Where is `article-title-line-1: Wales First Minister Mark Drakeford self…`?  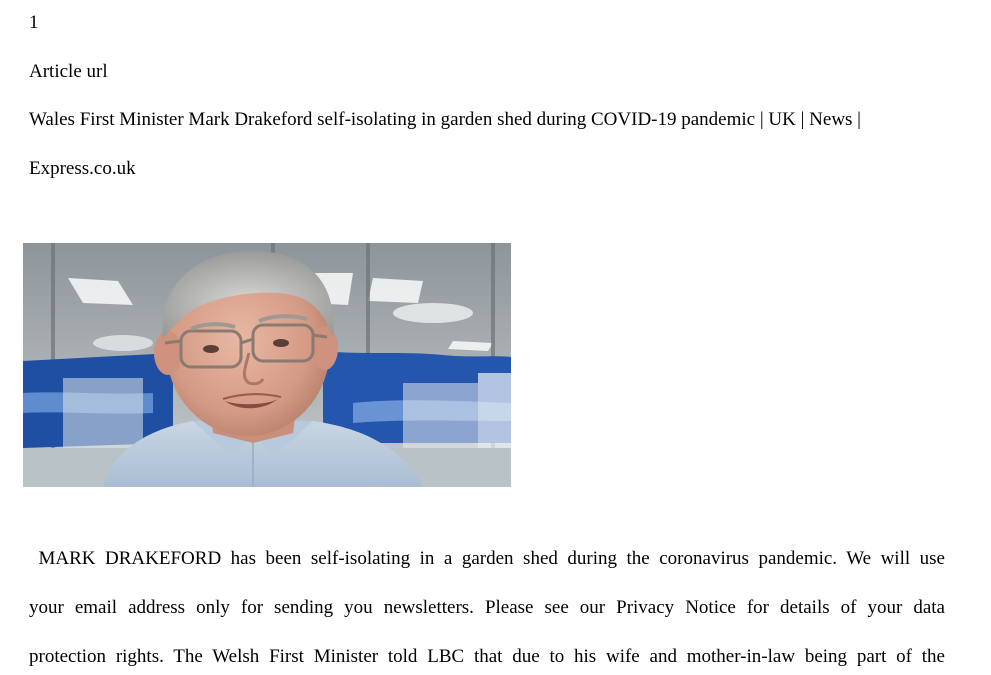
article-title-line-1: Wales First Minister Mark Drakeford self… is located at coordinates (445, 119).